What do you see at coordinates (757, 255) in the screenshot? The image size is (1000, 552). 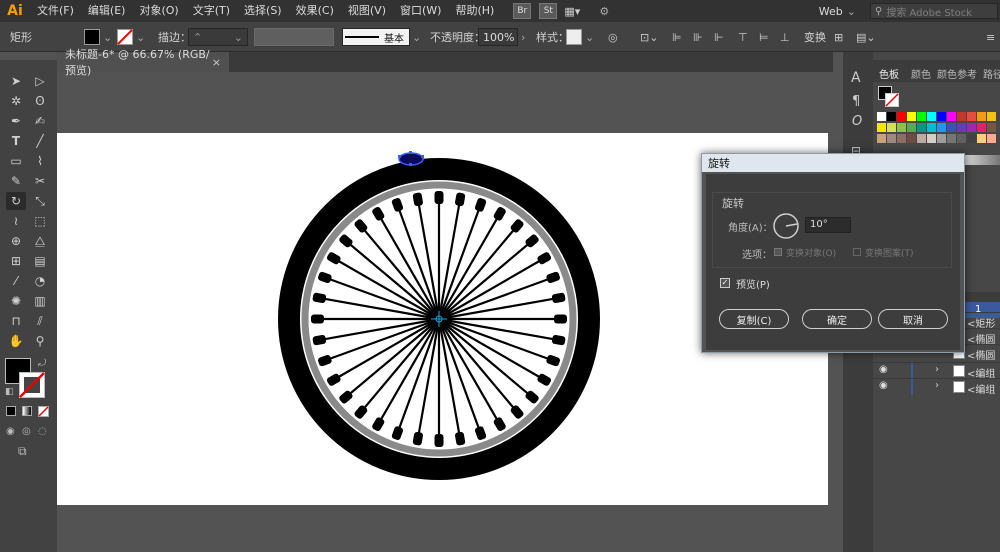 I see `options-label: 选项：` at bounding box center [757, 255].